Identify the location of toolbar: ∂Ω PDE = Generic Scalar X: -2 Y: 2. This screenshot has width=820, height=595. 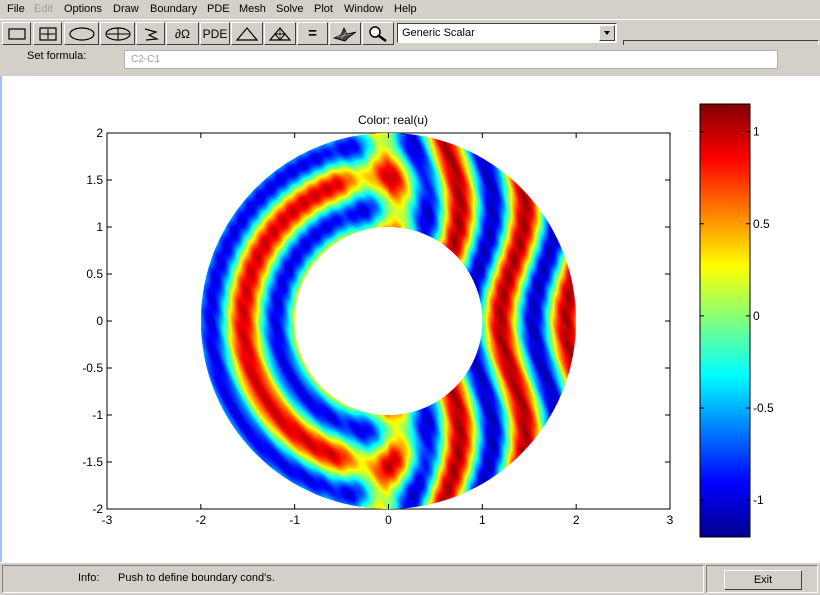
(410, 41).